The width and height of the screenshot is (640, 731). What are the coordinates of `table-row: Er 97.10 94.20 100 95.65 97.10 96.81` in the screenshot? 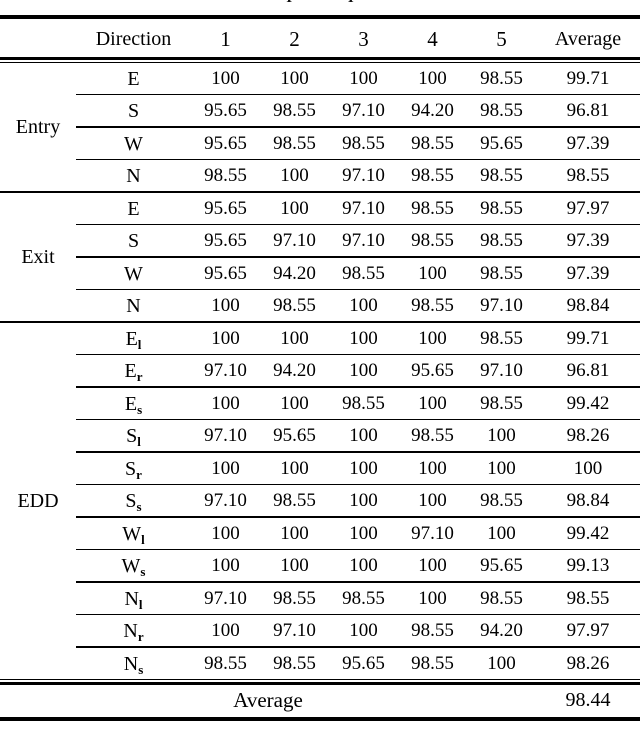 It's located at (320, 370).